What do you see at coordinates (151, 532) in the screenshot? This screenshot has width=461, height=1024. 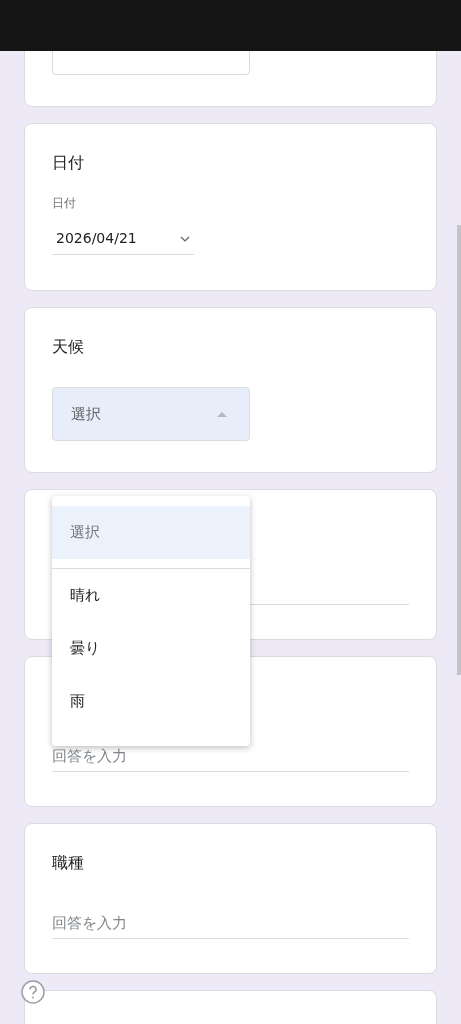 I see `menu-option: 選択` at bounding box center [151, 532].